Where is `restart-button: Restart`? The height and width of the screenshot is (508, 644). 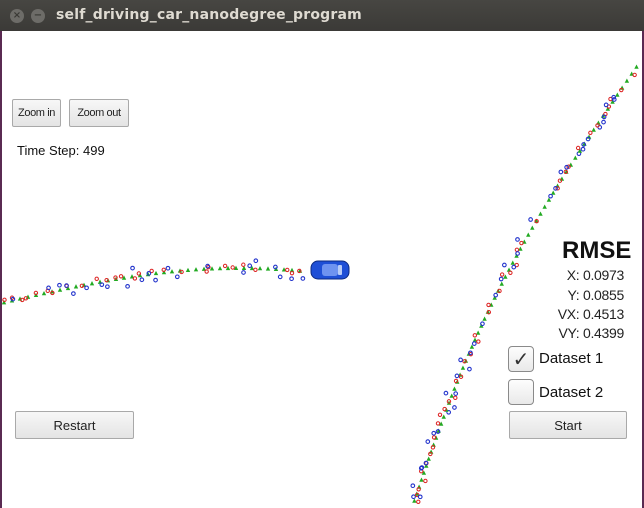 restart-button: Restart is located at coordinates (74, 425).